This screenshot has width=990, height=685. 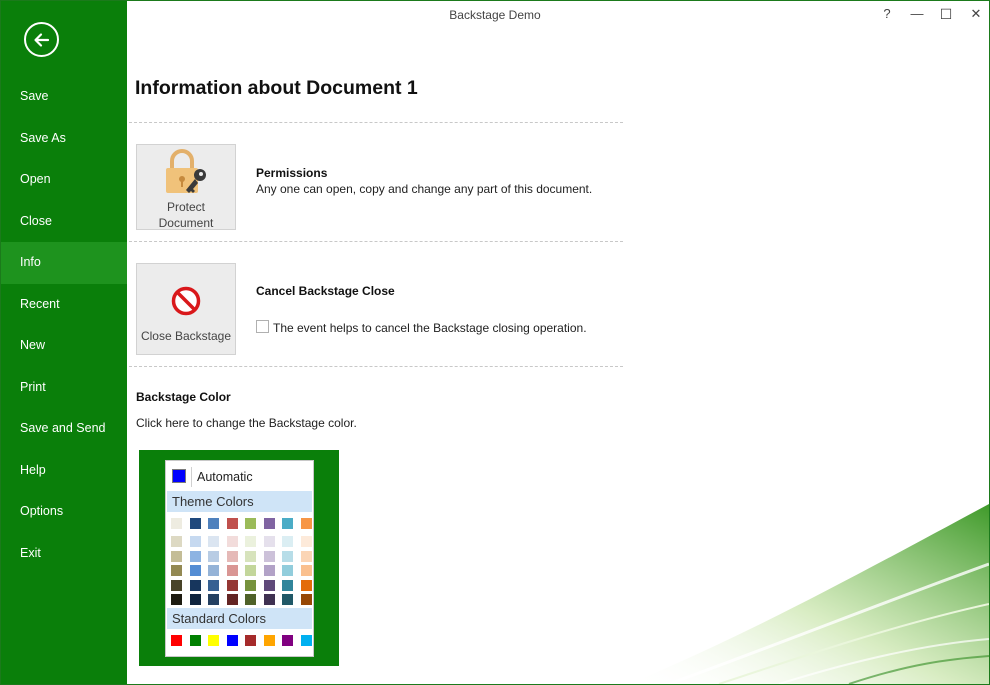 I want to click on nav-item-new: New, so click(x=64, y=346).